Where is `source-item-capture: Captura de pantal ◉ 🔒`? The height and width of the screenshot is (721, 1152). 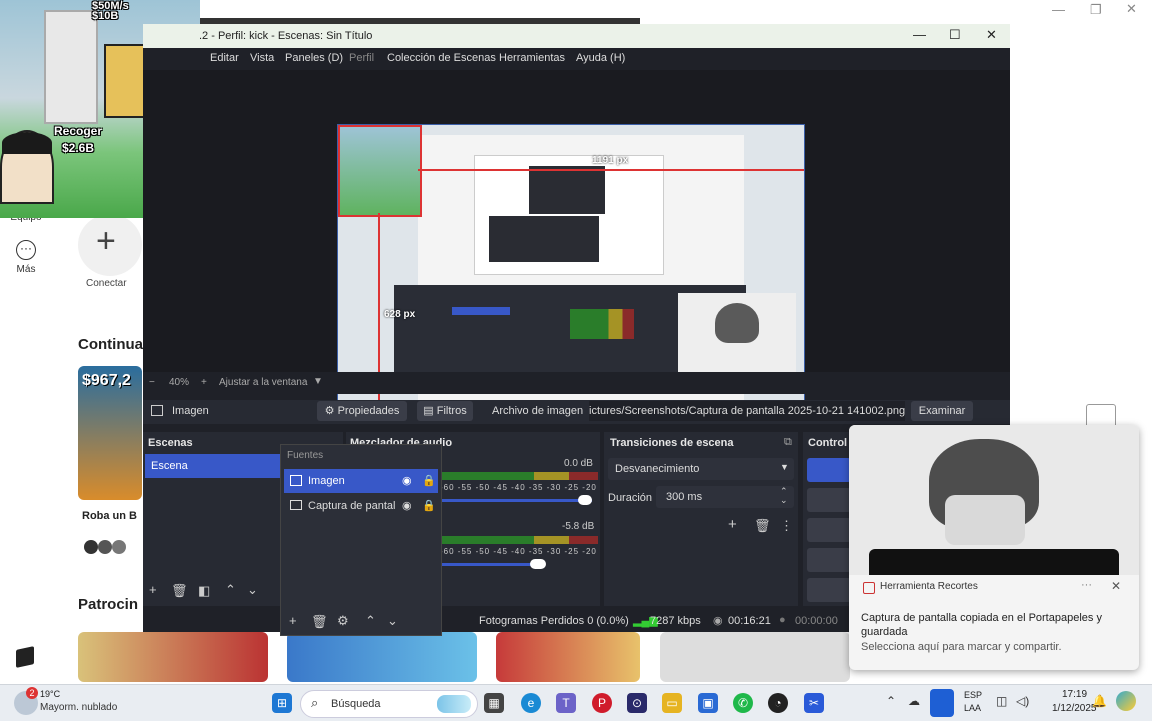
source-item-capture: Captura de pantal ◉ 🔒 is located at coordinates (361, 506).